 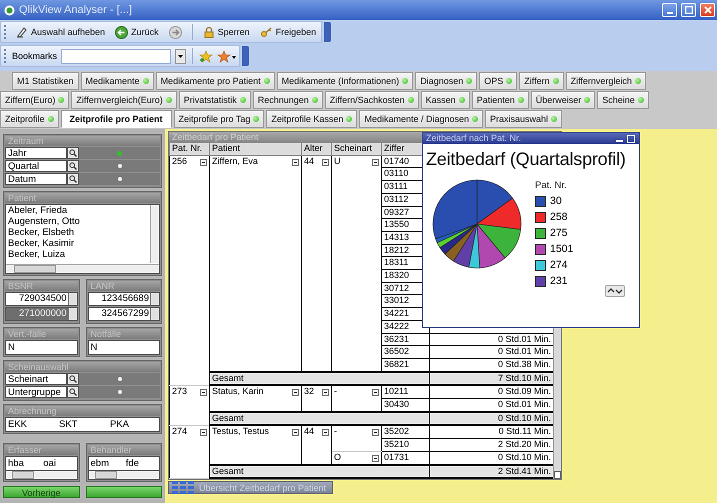 I want to click on padlock-icon, so click(x=208, y=32).